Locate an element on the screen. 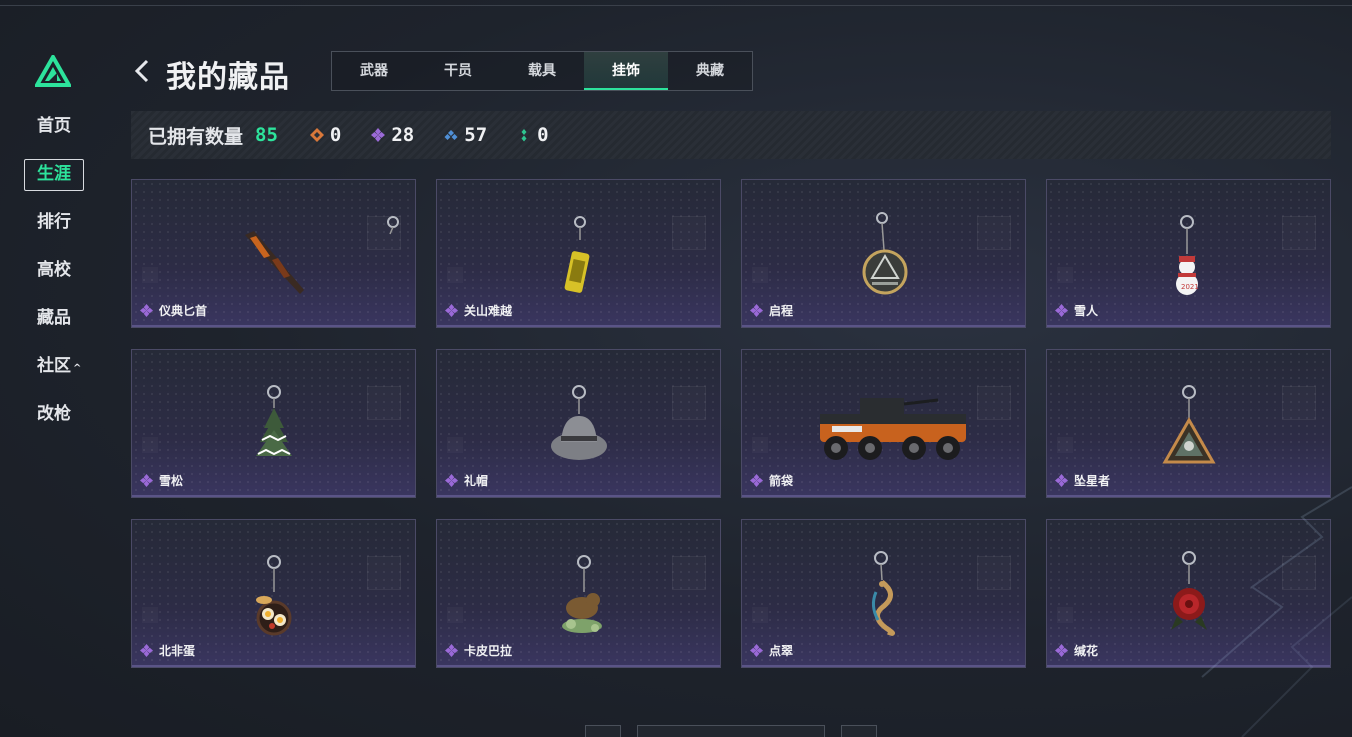  charm-name-text: 点翠 is located at coordinates (781, 651).